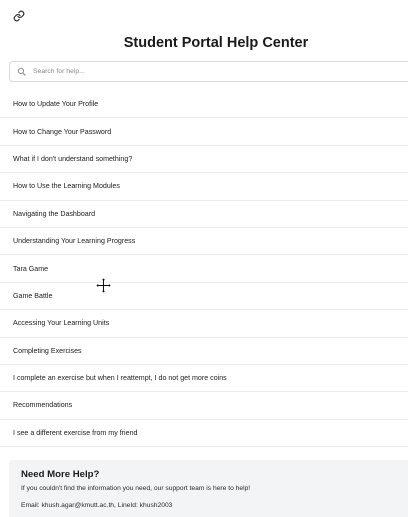 The height and width of the screenshot is (517, 408). I want to click on help-title: Need More Help?, so click(60, 474).